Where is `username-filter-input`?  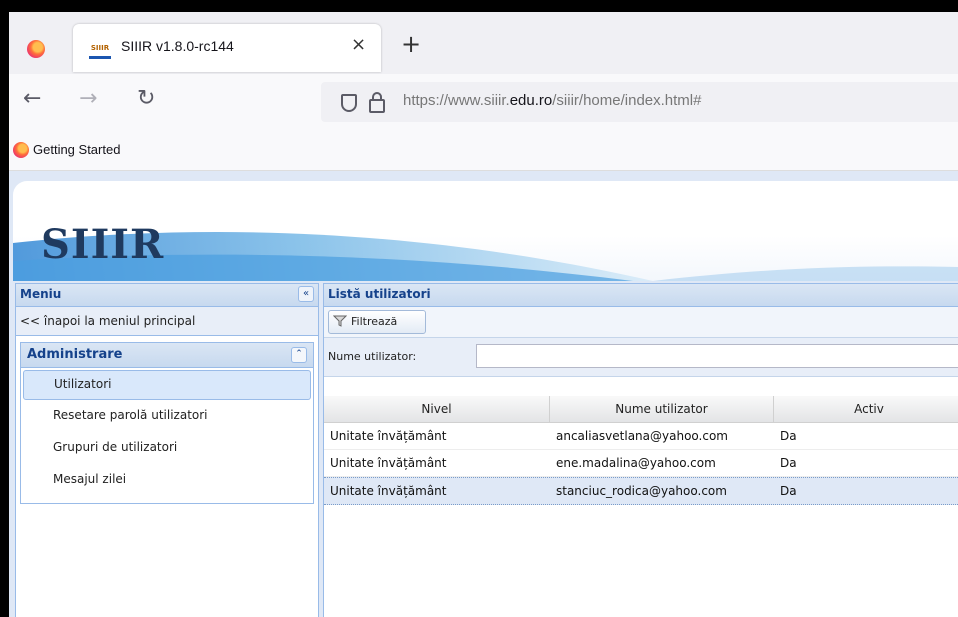 username-filter-input is located at coordinates (717, 356).